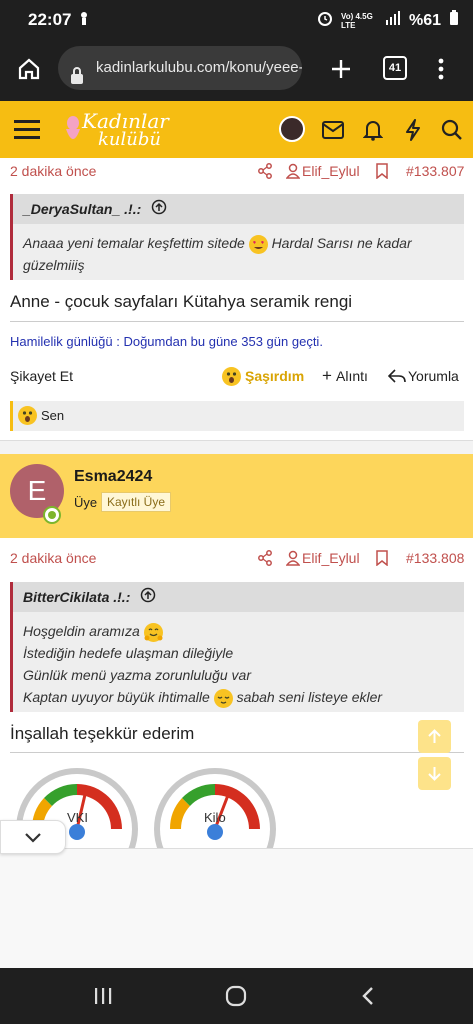  I want to click on post-user-header: E Esma2424 Üye Kayıtlı Üye, so click(236, 496).